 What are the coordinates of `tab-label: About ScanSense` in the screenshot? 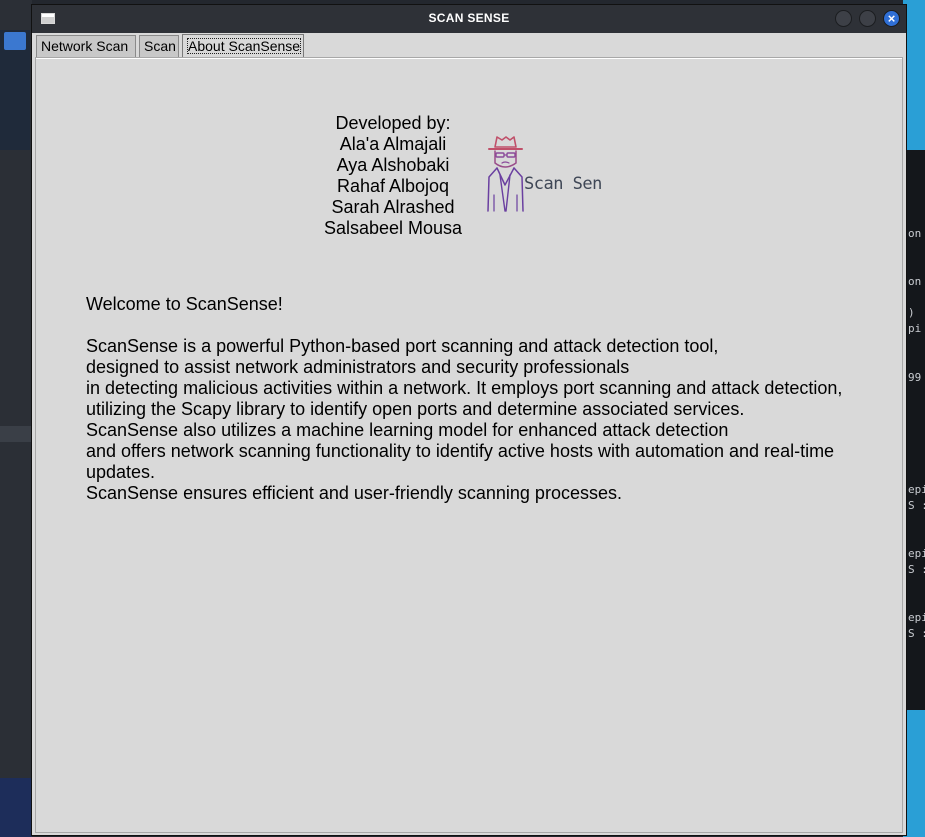 It's located at (244, 46).